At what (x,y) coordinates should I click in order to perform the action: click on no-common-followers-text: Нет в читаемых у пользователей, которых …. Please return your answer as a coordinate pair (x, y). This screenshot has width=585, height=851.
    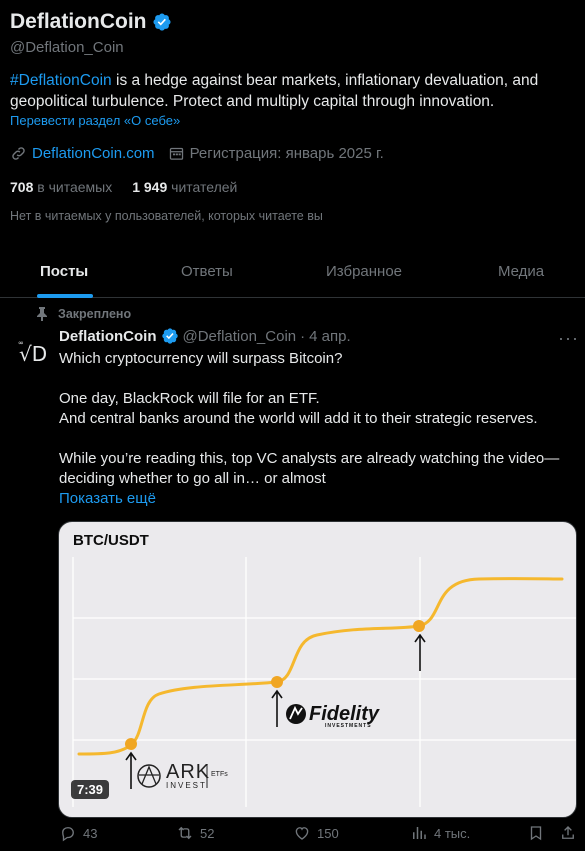
    Looking at the image, I should click on (166, 216).